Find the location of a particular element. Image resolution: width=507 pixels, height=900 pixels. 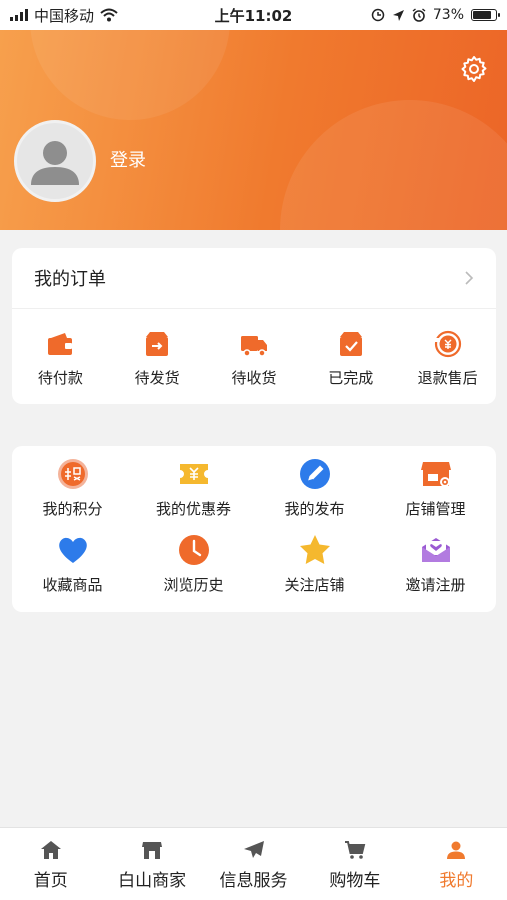

points-icon is located at coordinates (72, 474).